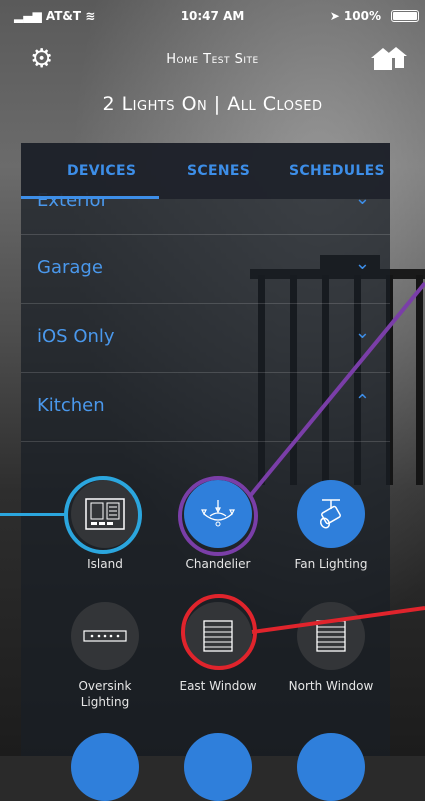 This screenshot has height=801, width=425. I want to click on callout-line-purple, so click(336, 389).